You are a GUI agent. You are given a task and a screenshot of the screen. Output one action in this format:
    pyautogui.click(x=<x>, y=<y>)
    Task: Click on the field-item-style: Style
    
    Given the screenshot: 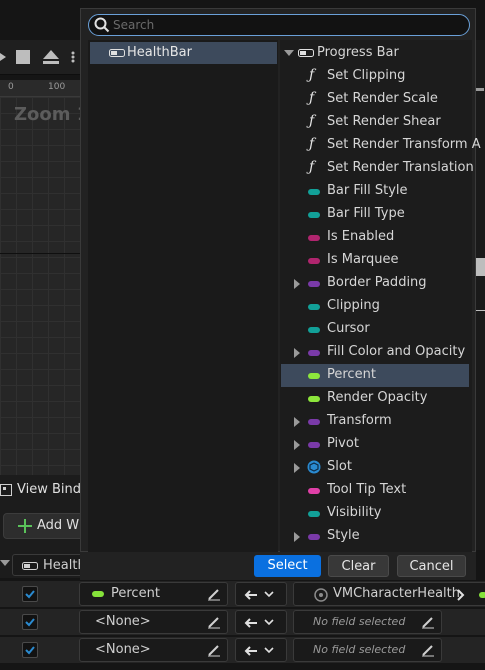 What is the action you would take?
    pyautogui.click(x=375, y=536)
    